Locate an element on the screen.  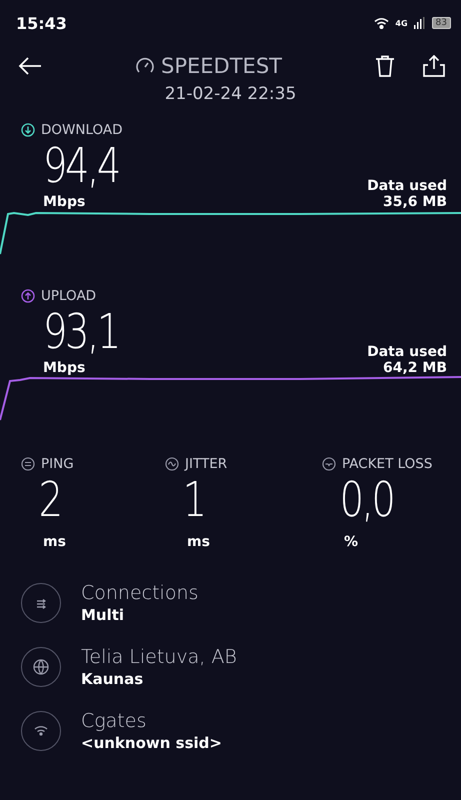
battery-level: 83 is located at coordinates (441, 23).